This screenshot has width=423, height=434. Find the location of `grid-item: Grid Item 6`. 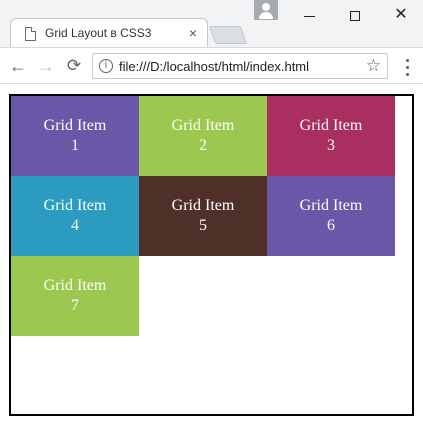

grid-item: Grid Item 6 is located at coordinates (331, 216).